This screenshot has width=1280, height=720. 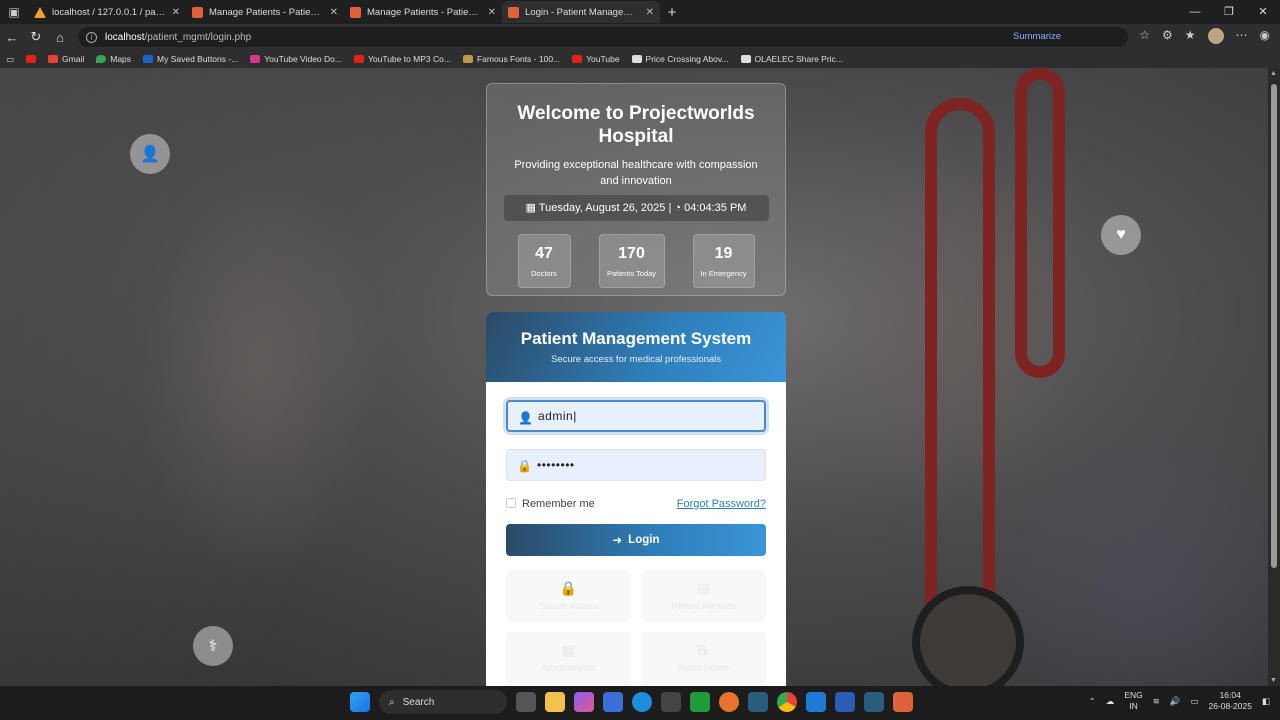 What do you see at coordinates (1133, 706) in the screenshot?
I see `lang-region: IN` at bounding box center [1133, 706].